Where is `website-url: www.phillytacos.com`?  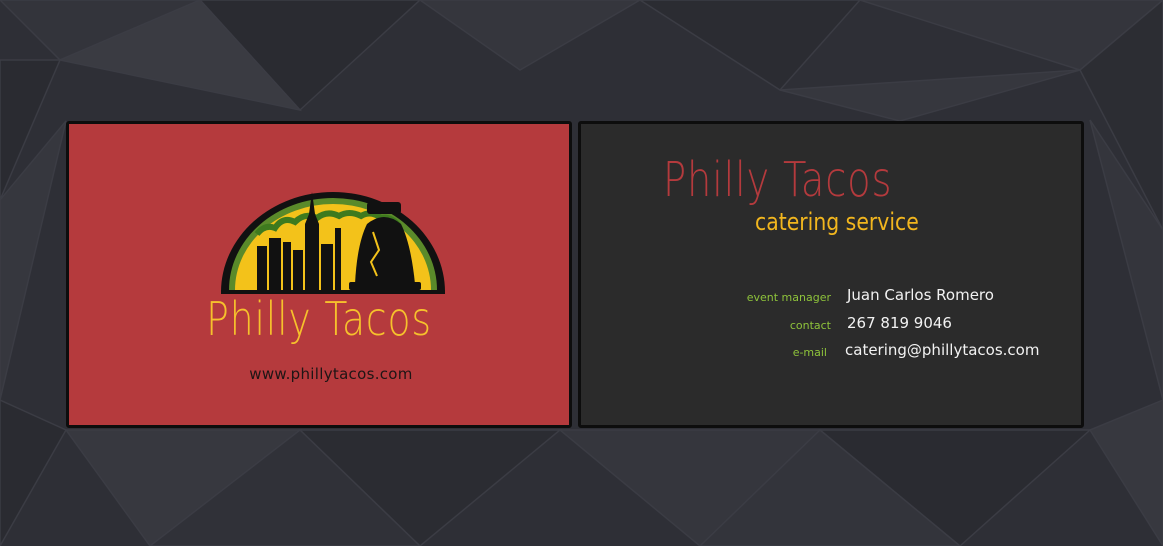
website-url: www.phillytacos.com is located at coordinates (331, 374).